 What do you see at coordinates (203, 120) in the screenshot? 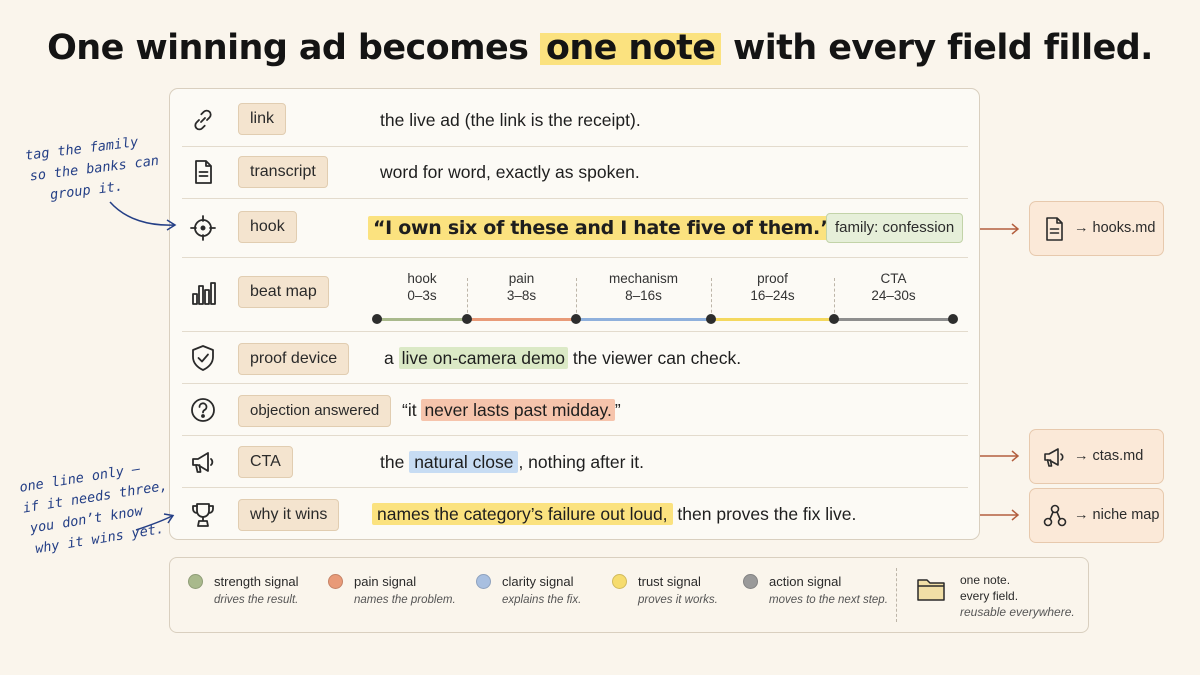
I see `link-icon` at bounding box center [203, 120].